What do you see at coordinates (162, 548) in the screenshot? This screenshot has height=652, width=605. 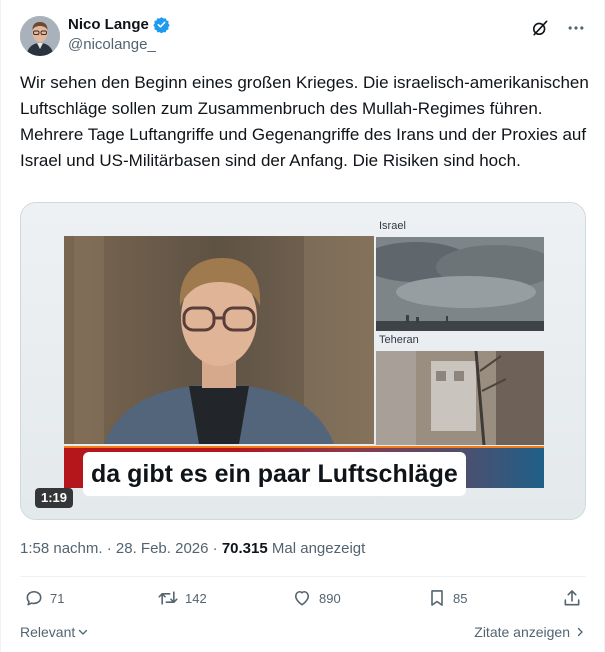 I see `tweet-date: 28. Feb. 2026` at bounding box center [162, 548].